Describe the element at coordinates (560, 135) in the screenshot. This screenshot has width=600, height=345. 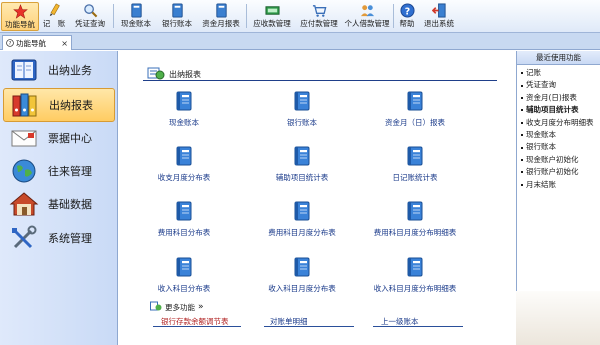
I see `recent-function-item: 现金账本` at that location.